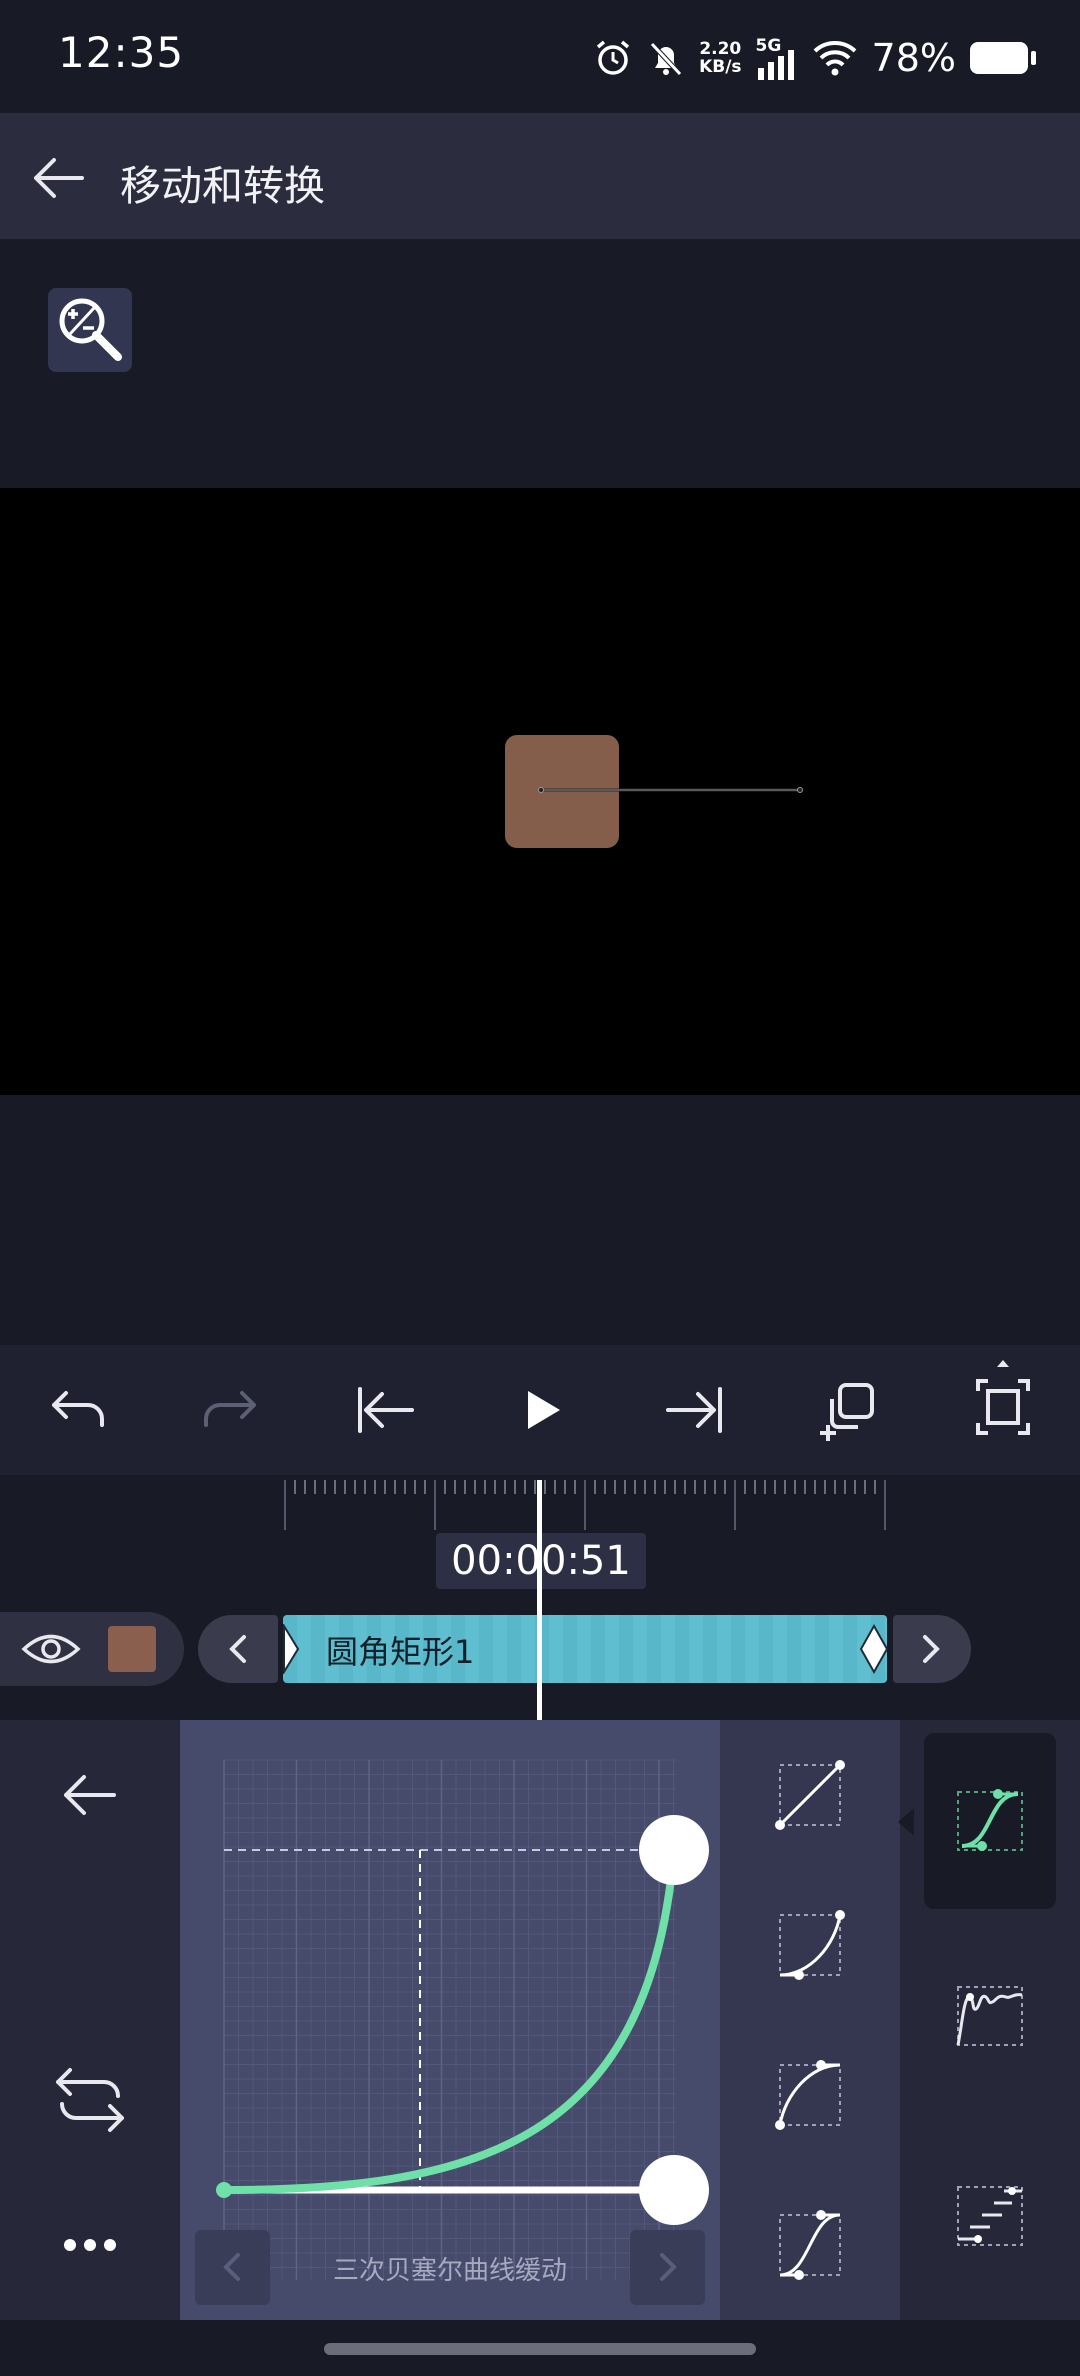 The image size is (1080, 2376). I want to click on clip-label: 圆角矩形1, so click(400, 1652).